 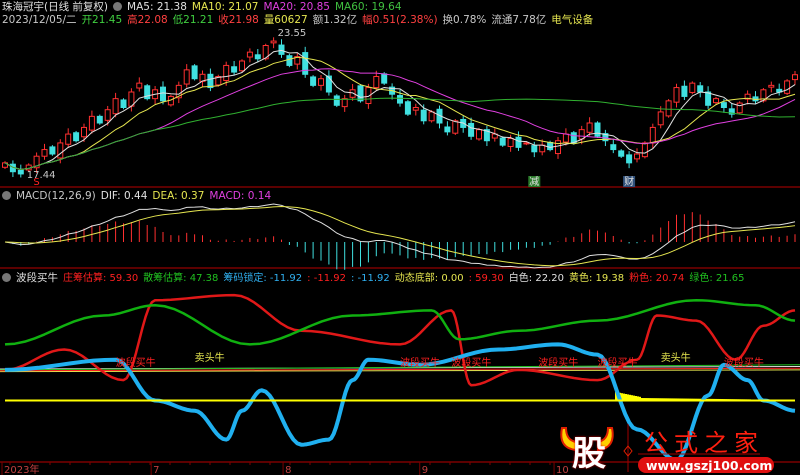 What do you see at coordinates (572, 20) in the screenshot?
I see `quote-value: 电气设备` at bounding box center [572, 20].